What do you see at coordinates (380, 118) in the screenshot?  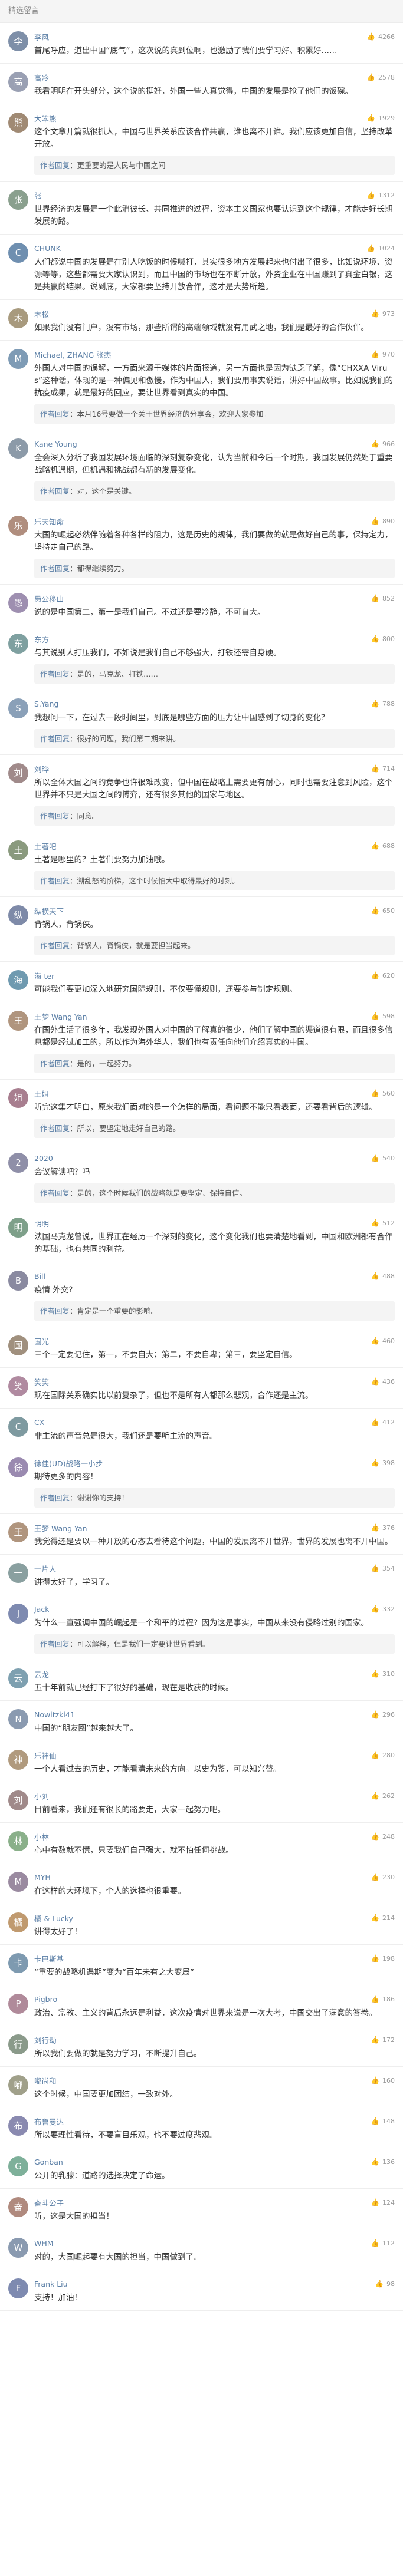 I see `like-button: 👍 1929` at bounding box center [380, 118].